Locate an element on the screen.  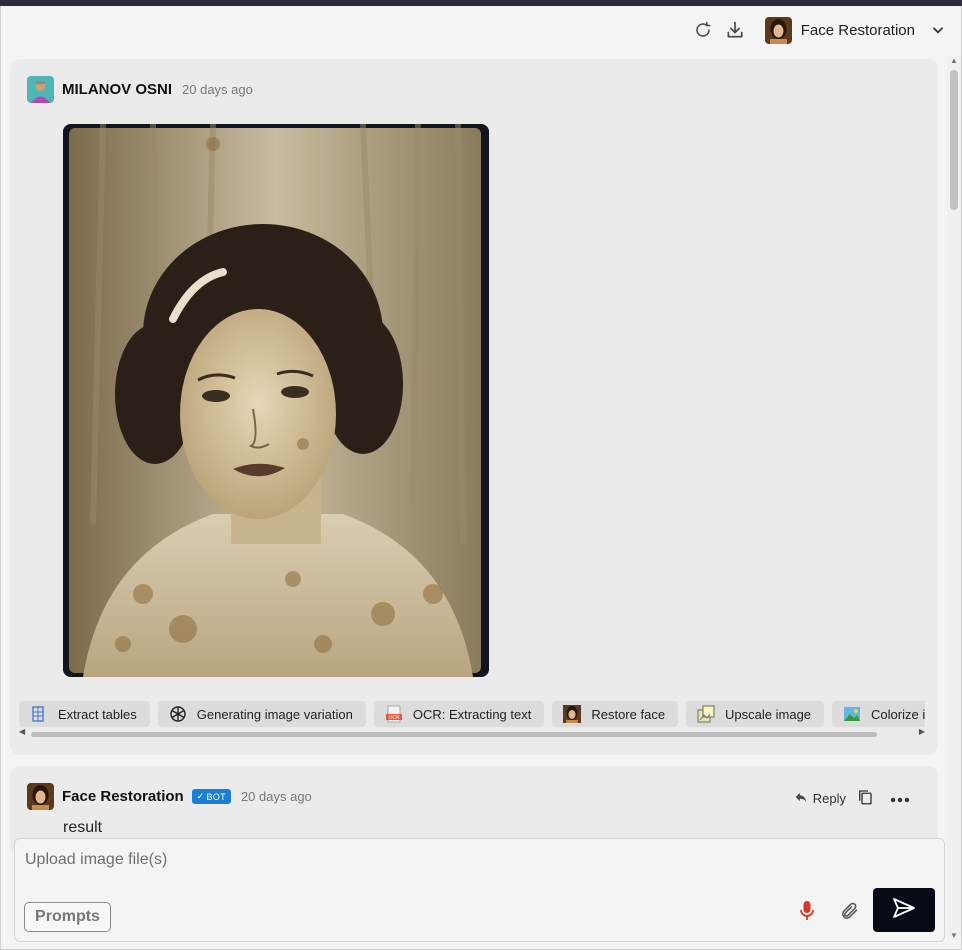
bot-name: Face Restoration is located at coordinates (857, 30).